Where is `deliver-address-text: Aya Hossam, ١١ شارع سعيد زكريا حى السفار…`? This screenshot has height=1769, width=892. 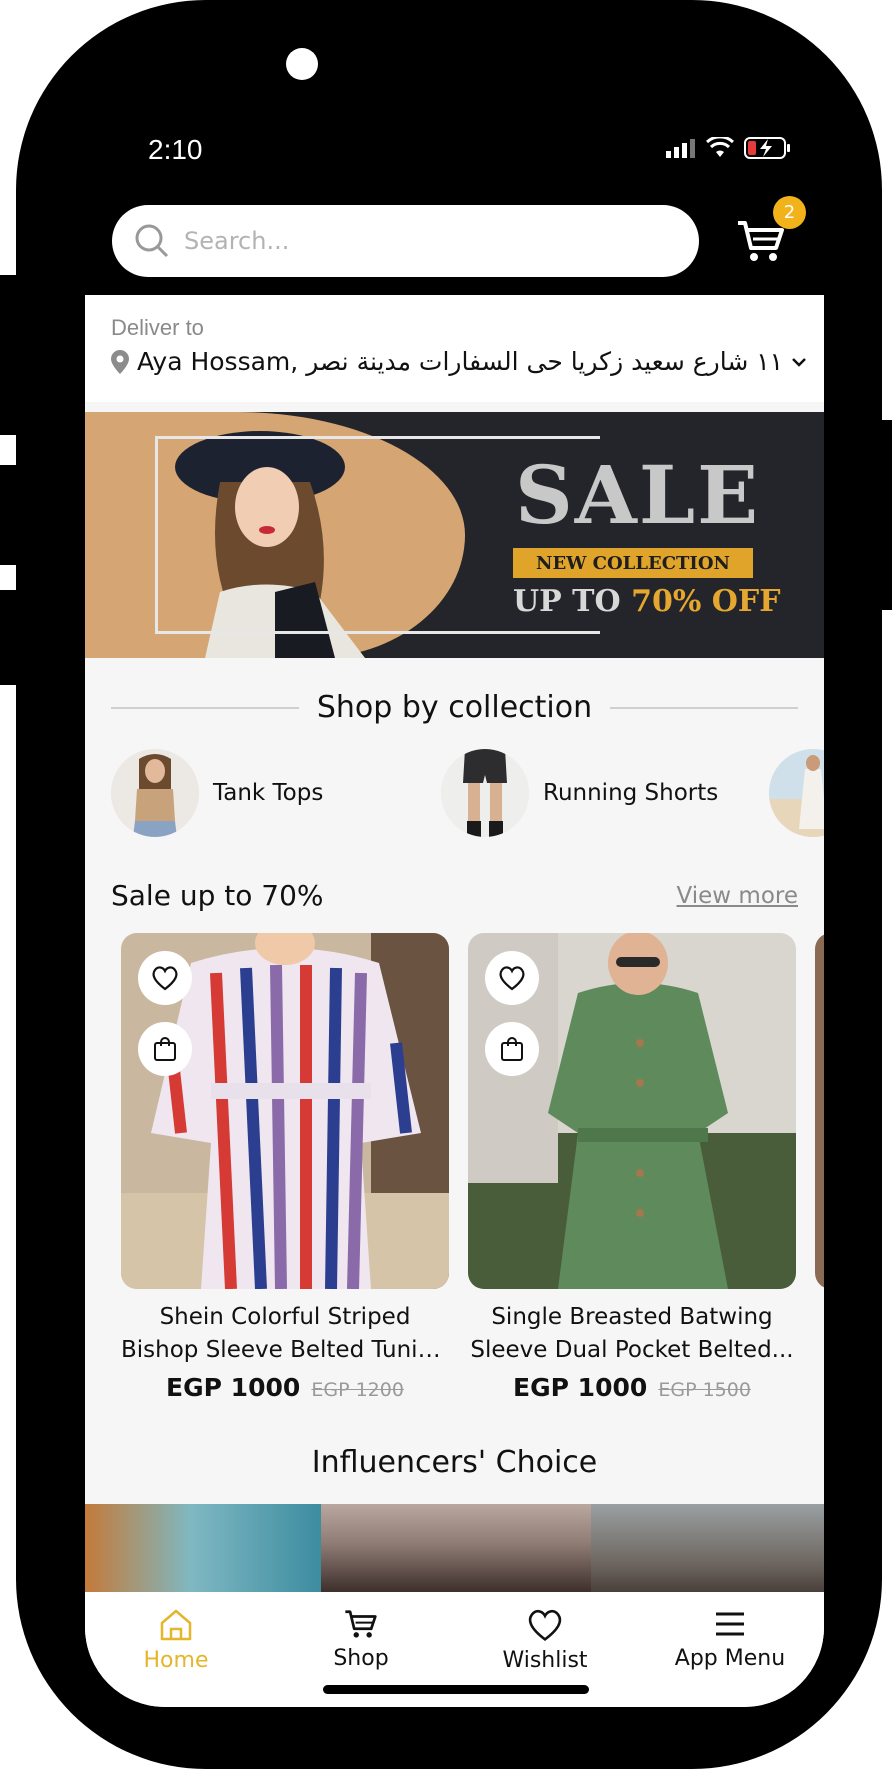 deliver-address-text: Aya Hossam, ١١ شارع سعيد زكريا حى السفار… is located at coordinates (460, 361).